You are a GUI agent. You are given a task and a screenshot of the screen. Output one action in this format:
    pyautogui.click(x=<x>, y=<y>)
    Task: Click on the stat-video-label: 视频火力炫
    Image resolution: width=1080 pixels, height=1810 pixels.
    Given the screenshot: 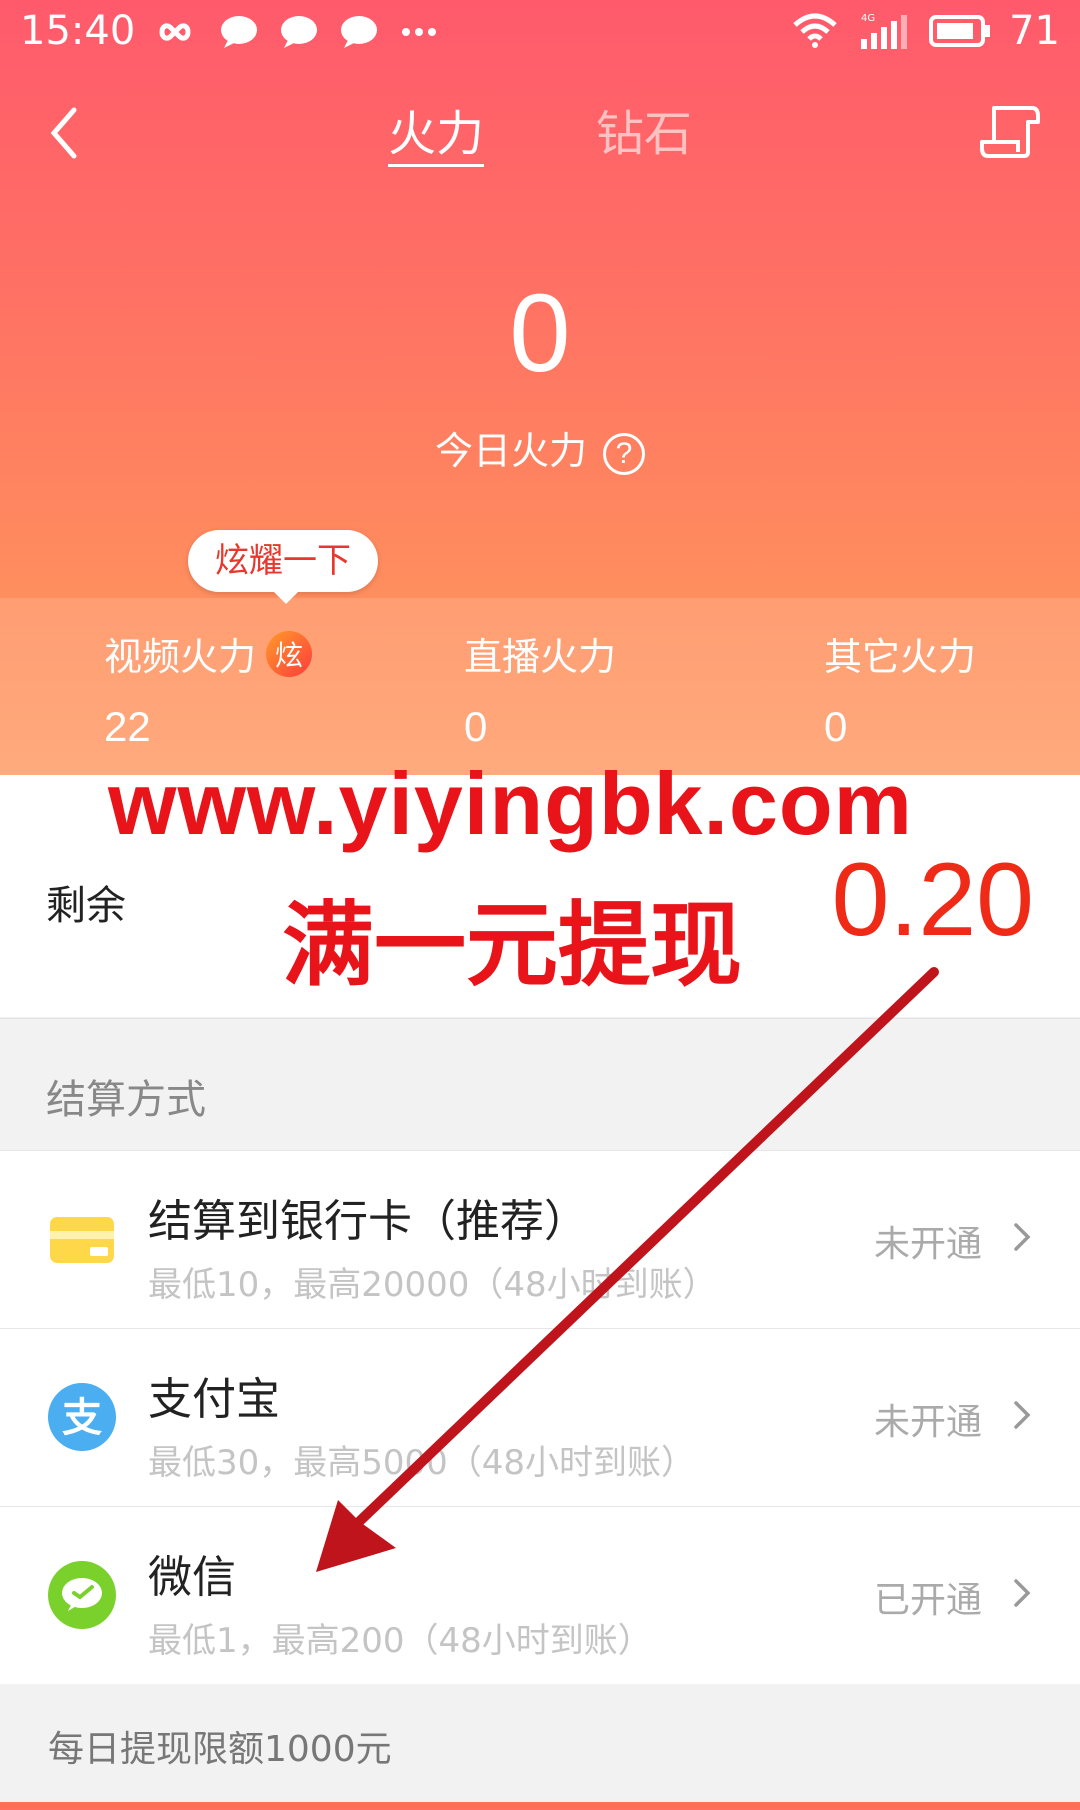 What is the action you would take?
    pyautogui.click(x=208, y=653)
    